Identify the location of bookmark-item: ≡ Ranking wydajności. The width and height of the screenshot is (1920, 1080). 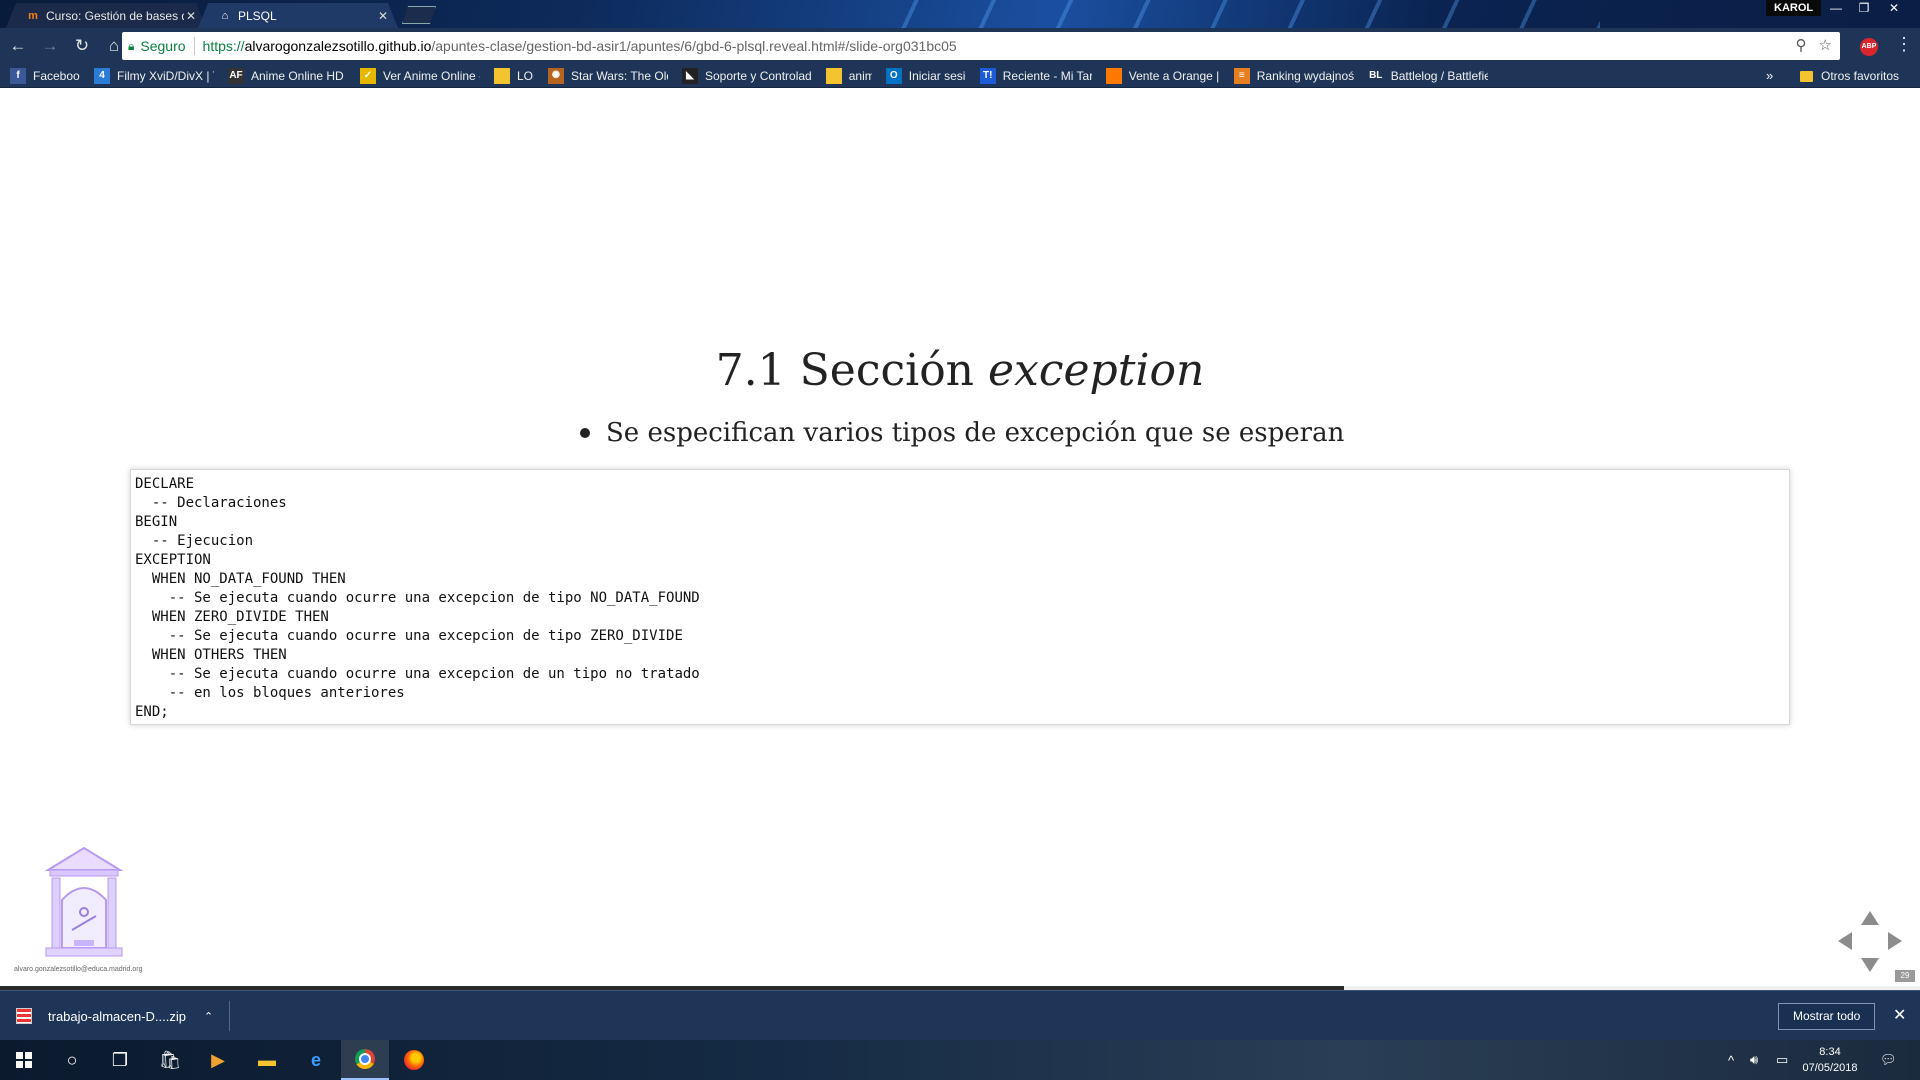
(1293, 75).